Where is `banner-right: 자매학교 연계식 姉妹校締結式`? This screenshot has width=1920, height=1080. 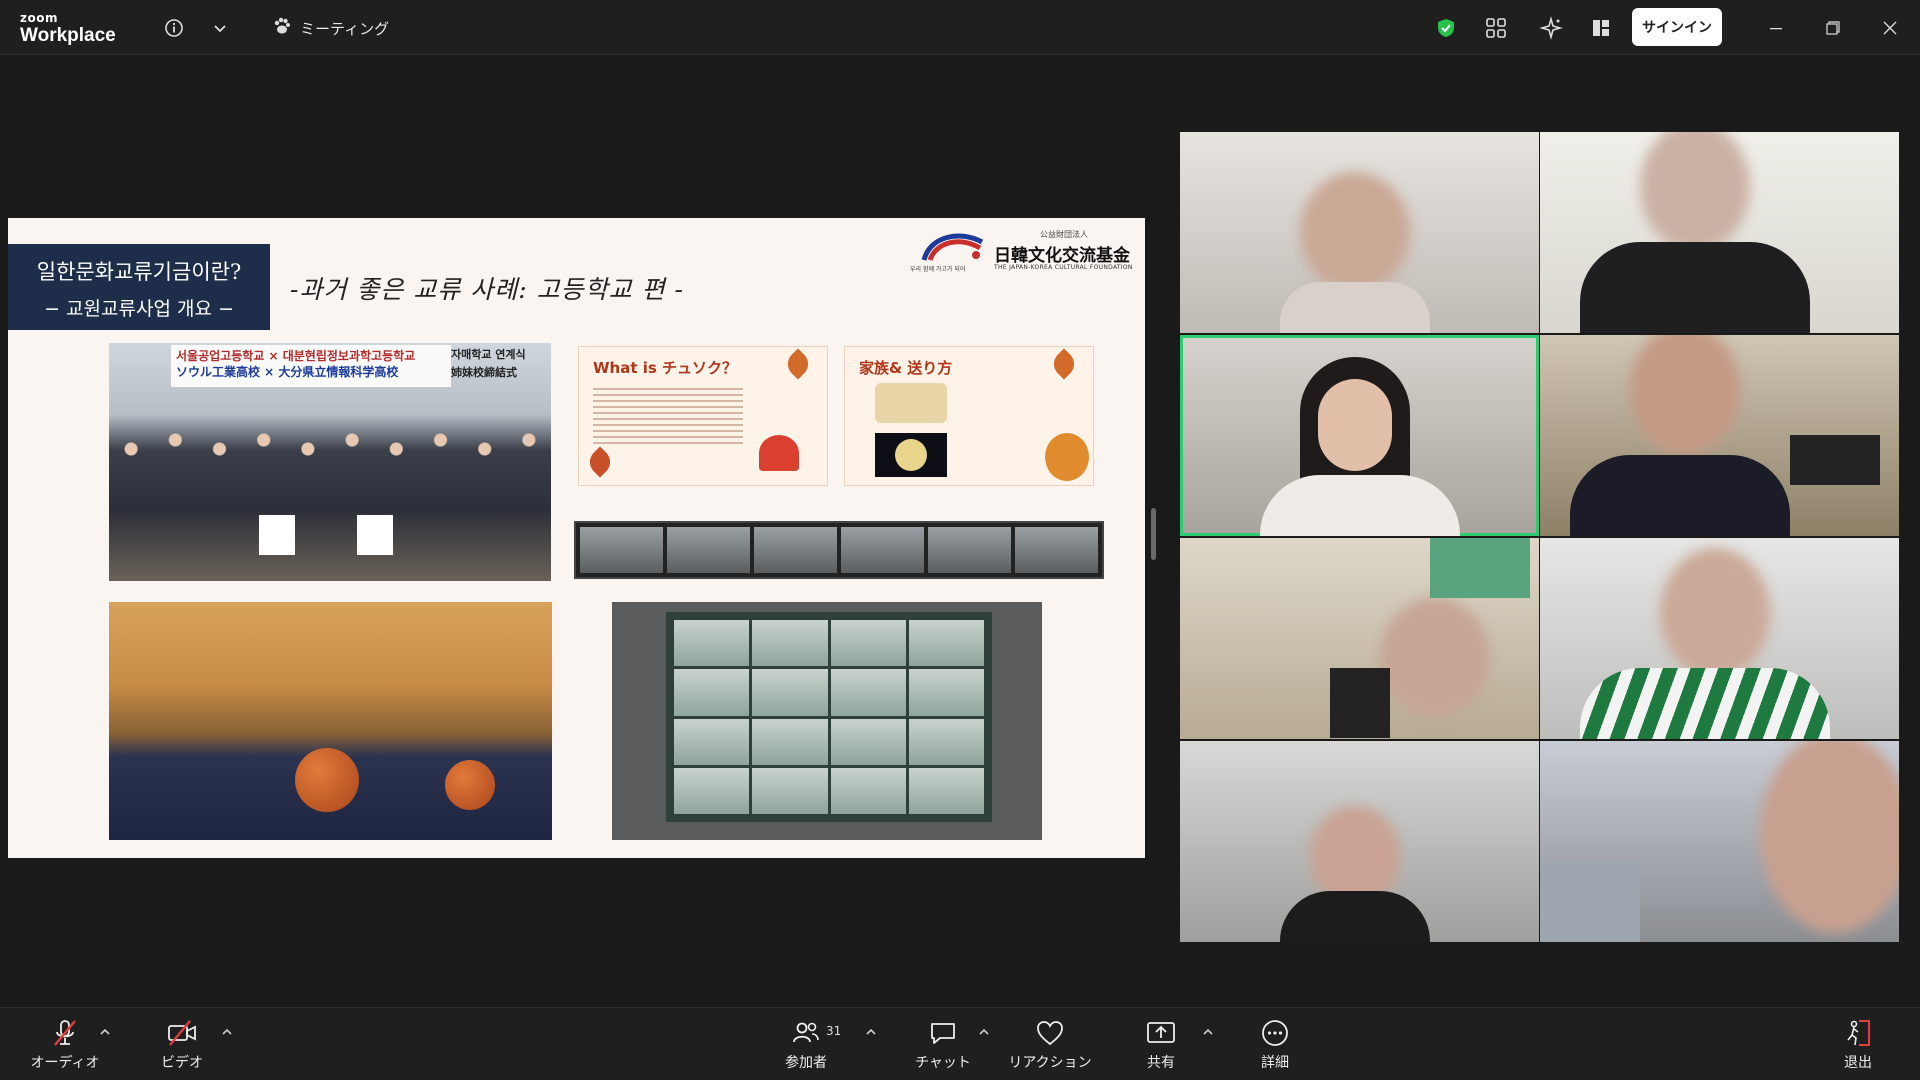
banner-right: 자매학교 연계식 姉妹校締結式 is located at coordinates (499, 364).